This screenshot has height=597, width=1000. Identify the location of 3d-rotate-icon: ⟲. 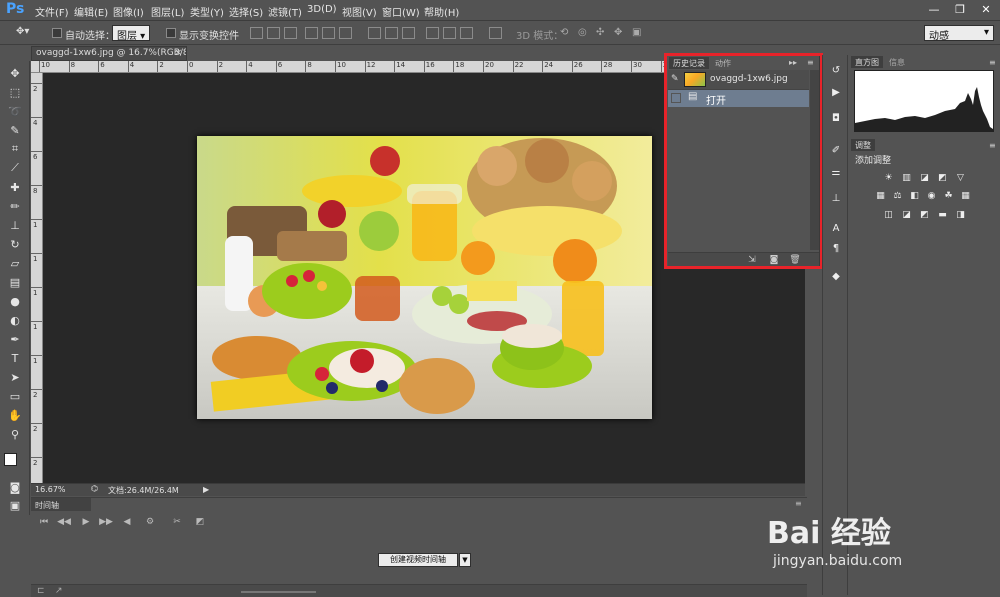
(564, 32).